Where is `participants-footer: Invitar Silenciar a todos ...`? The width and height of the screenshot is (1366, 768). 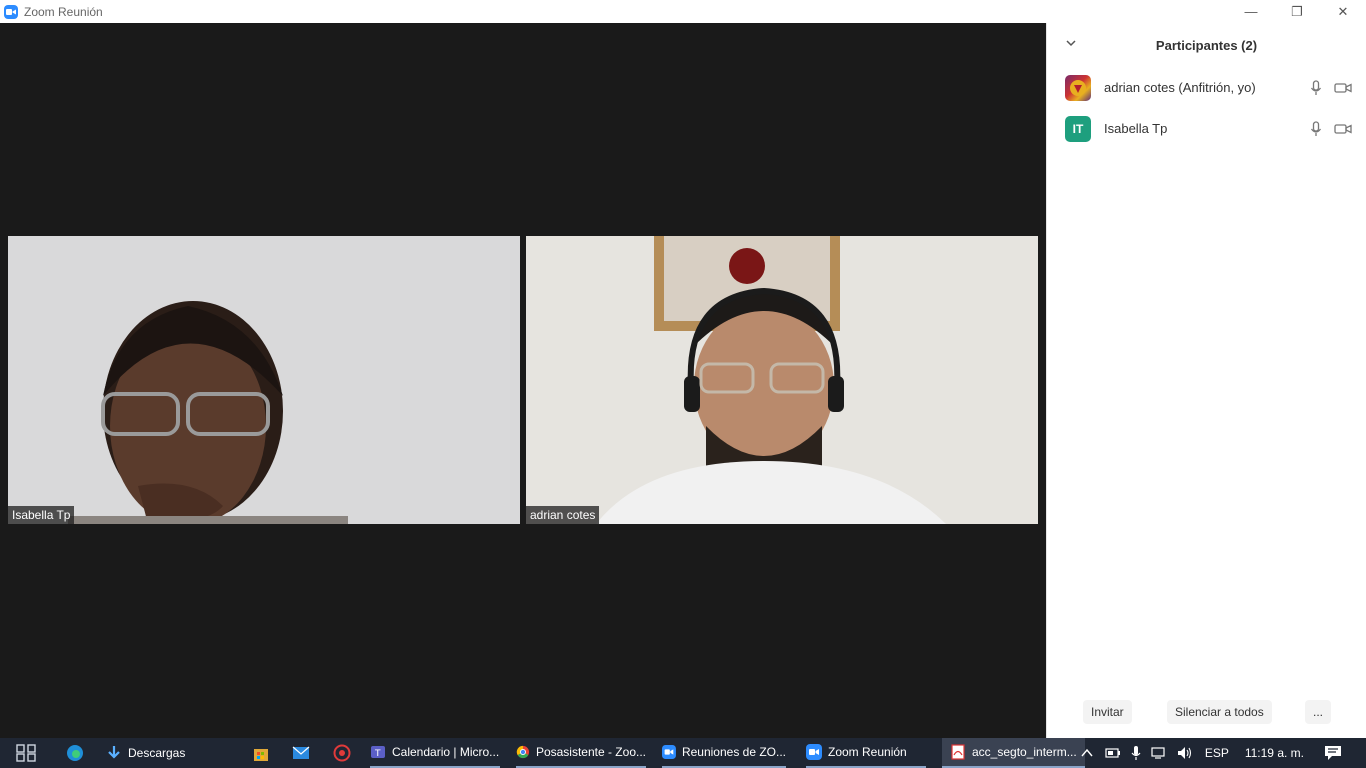 participants-footer: Invitar Silenciar a todos ... is located at coordinates (1206, 713).